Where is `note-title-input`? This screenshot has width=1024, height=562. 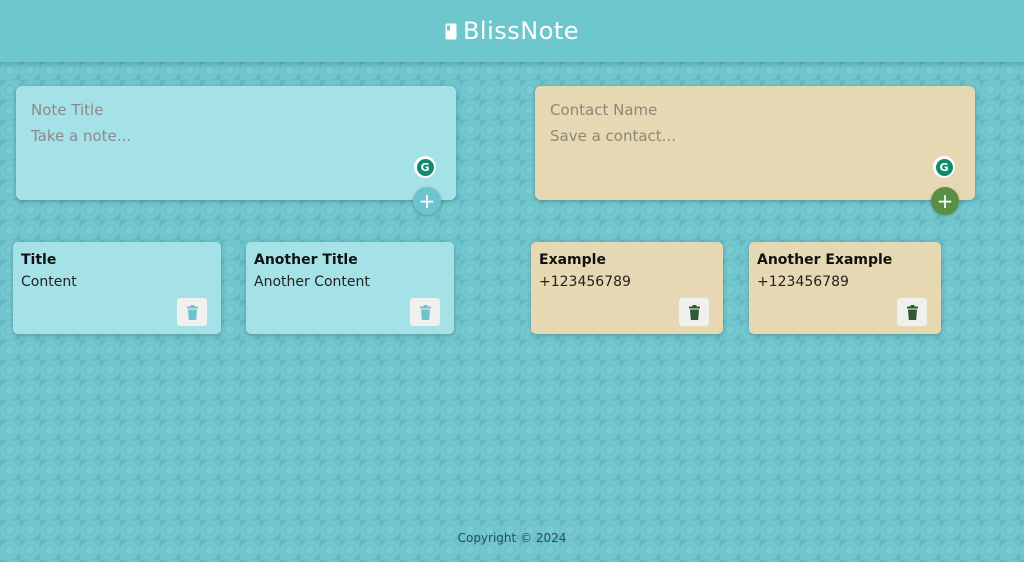
note-title-input is located at coordinates (236, 110).